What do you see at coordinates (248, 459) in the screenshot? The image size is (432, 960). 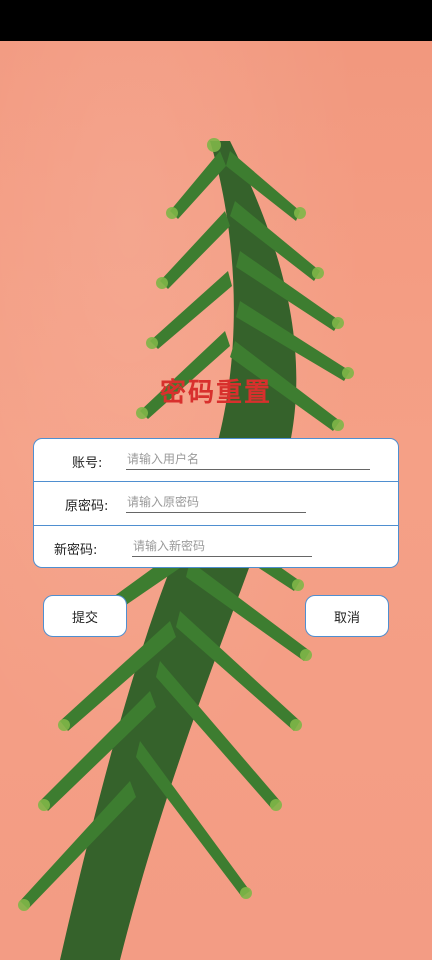 I see `account-input` at bounding box center [248, 459].